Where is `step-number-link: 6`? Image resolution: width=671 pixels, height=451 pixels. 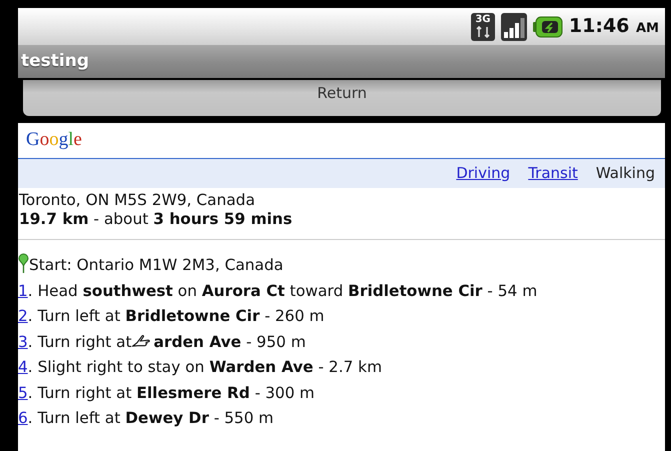
step-number-link: 6 is located at coordinates (23, 418).